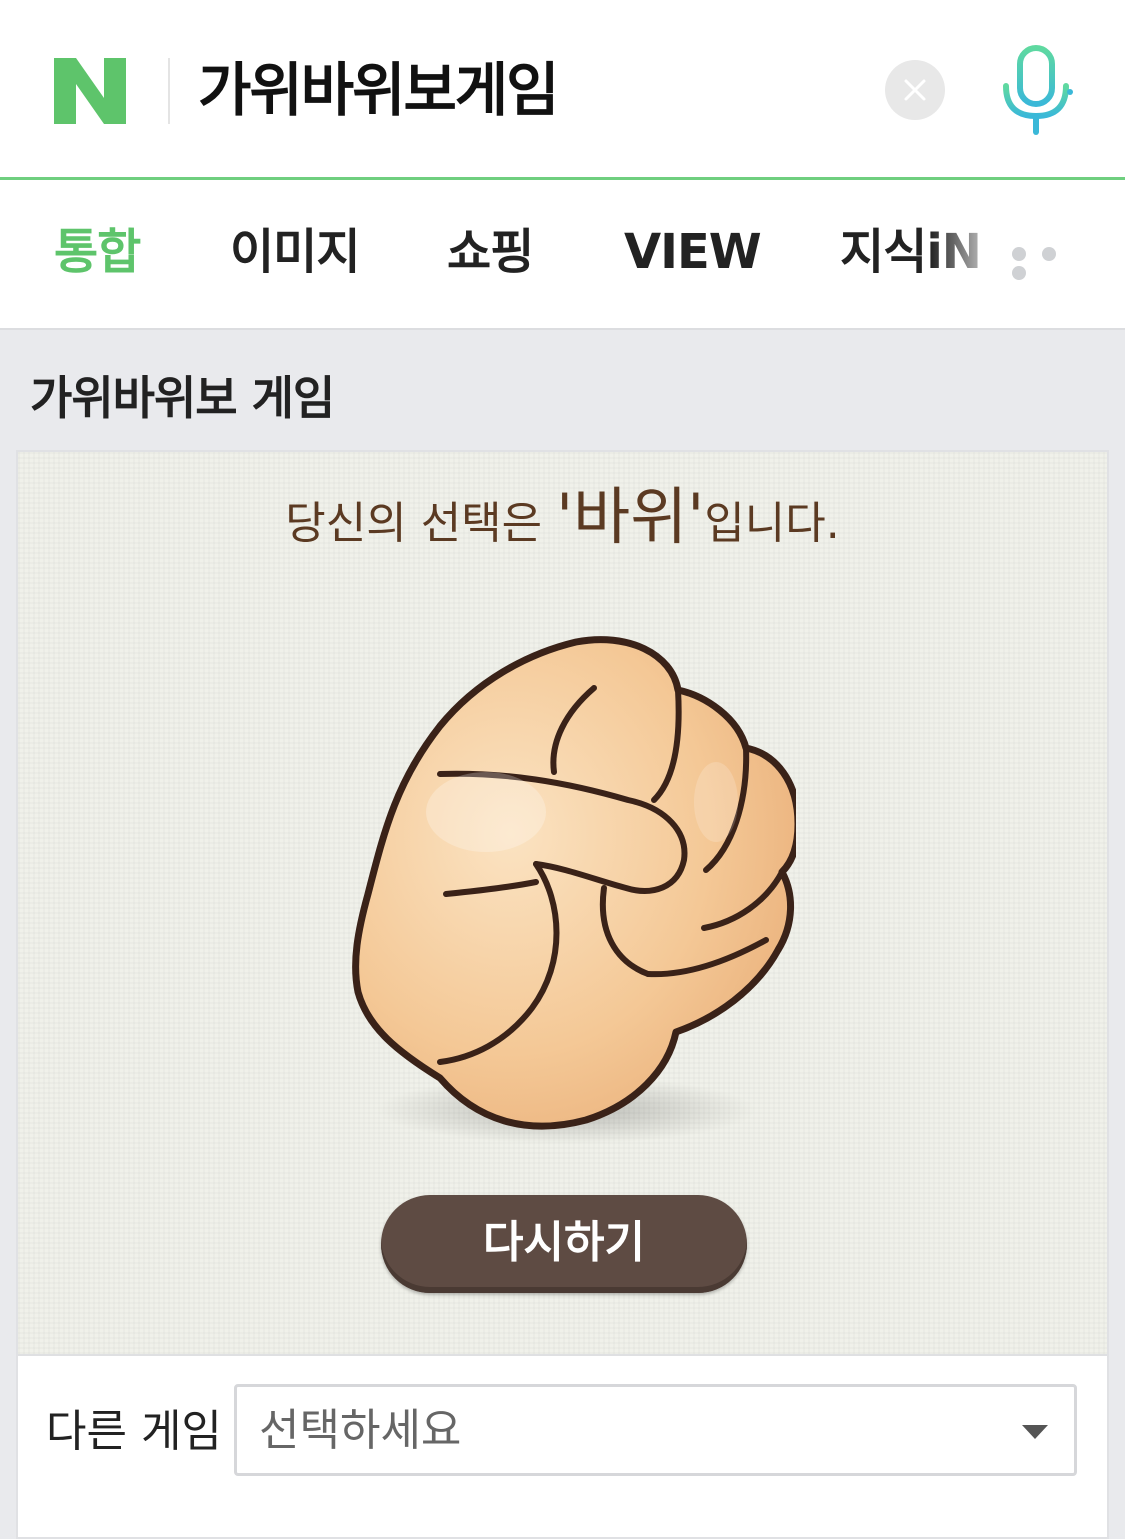 The height and width of the screenshot is (1539, 1125). What do you see at coordinates (562, 90) in the screenshot?
I see `search-header: 가위바위보게임` at bounding box center [562, 90].